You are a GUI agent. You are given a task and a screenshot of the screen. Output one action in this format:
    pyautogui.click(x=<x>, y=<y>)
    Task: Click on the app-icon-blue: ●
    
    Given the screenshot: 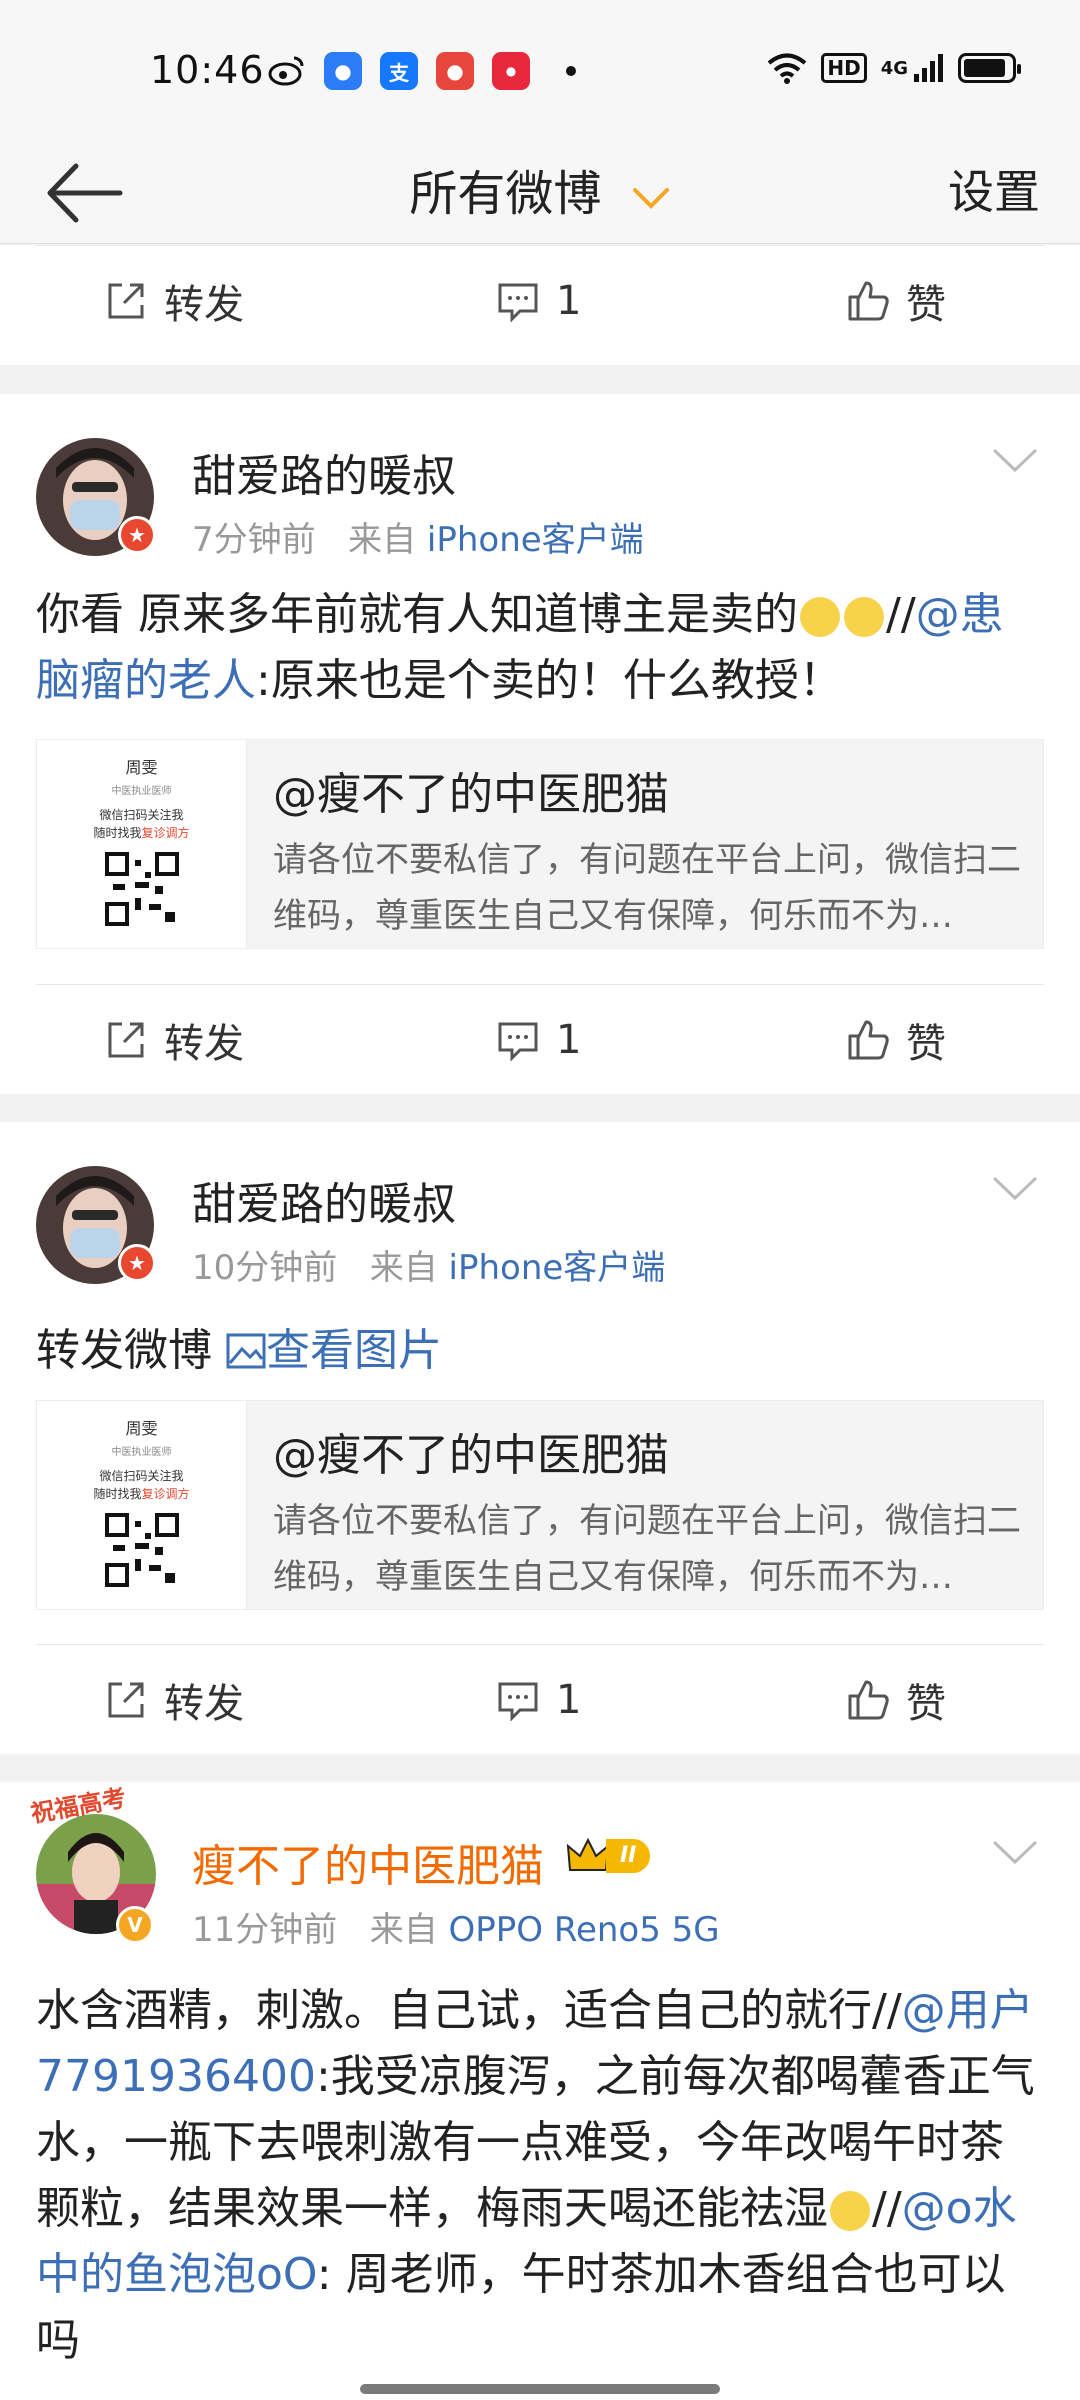 What is the action you would take?
    pyautogui.click(x=343, y=71)
    